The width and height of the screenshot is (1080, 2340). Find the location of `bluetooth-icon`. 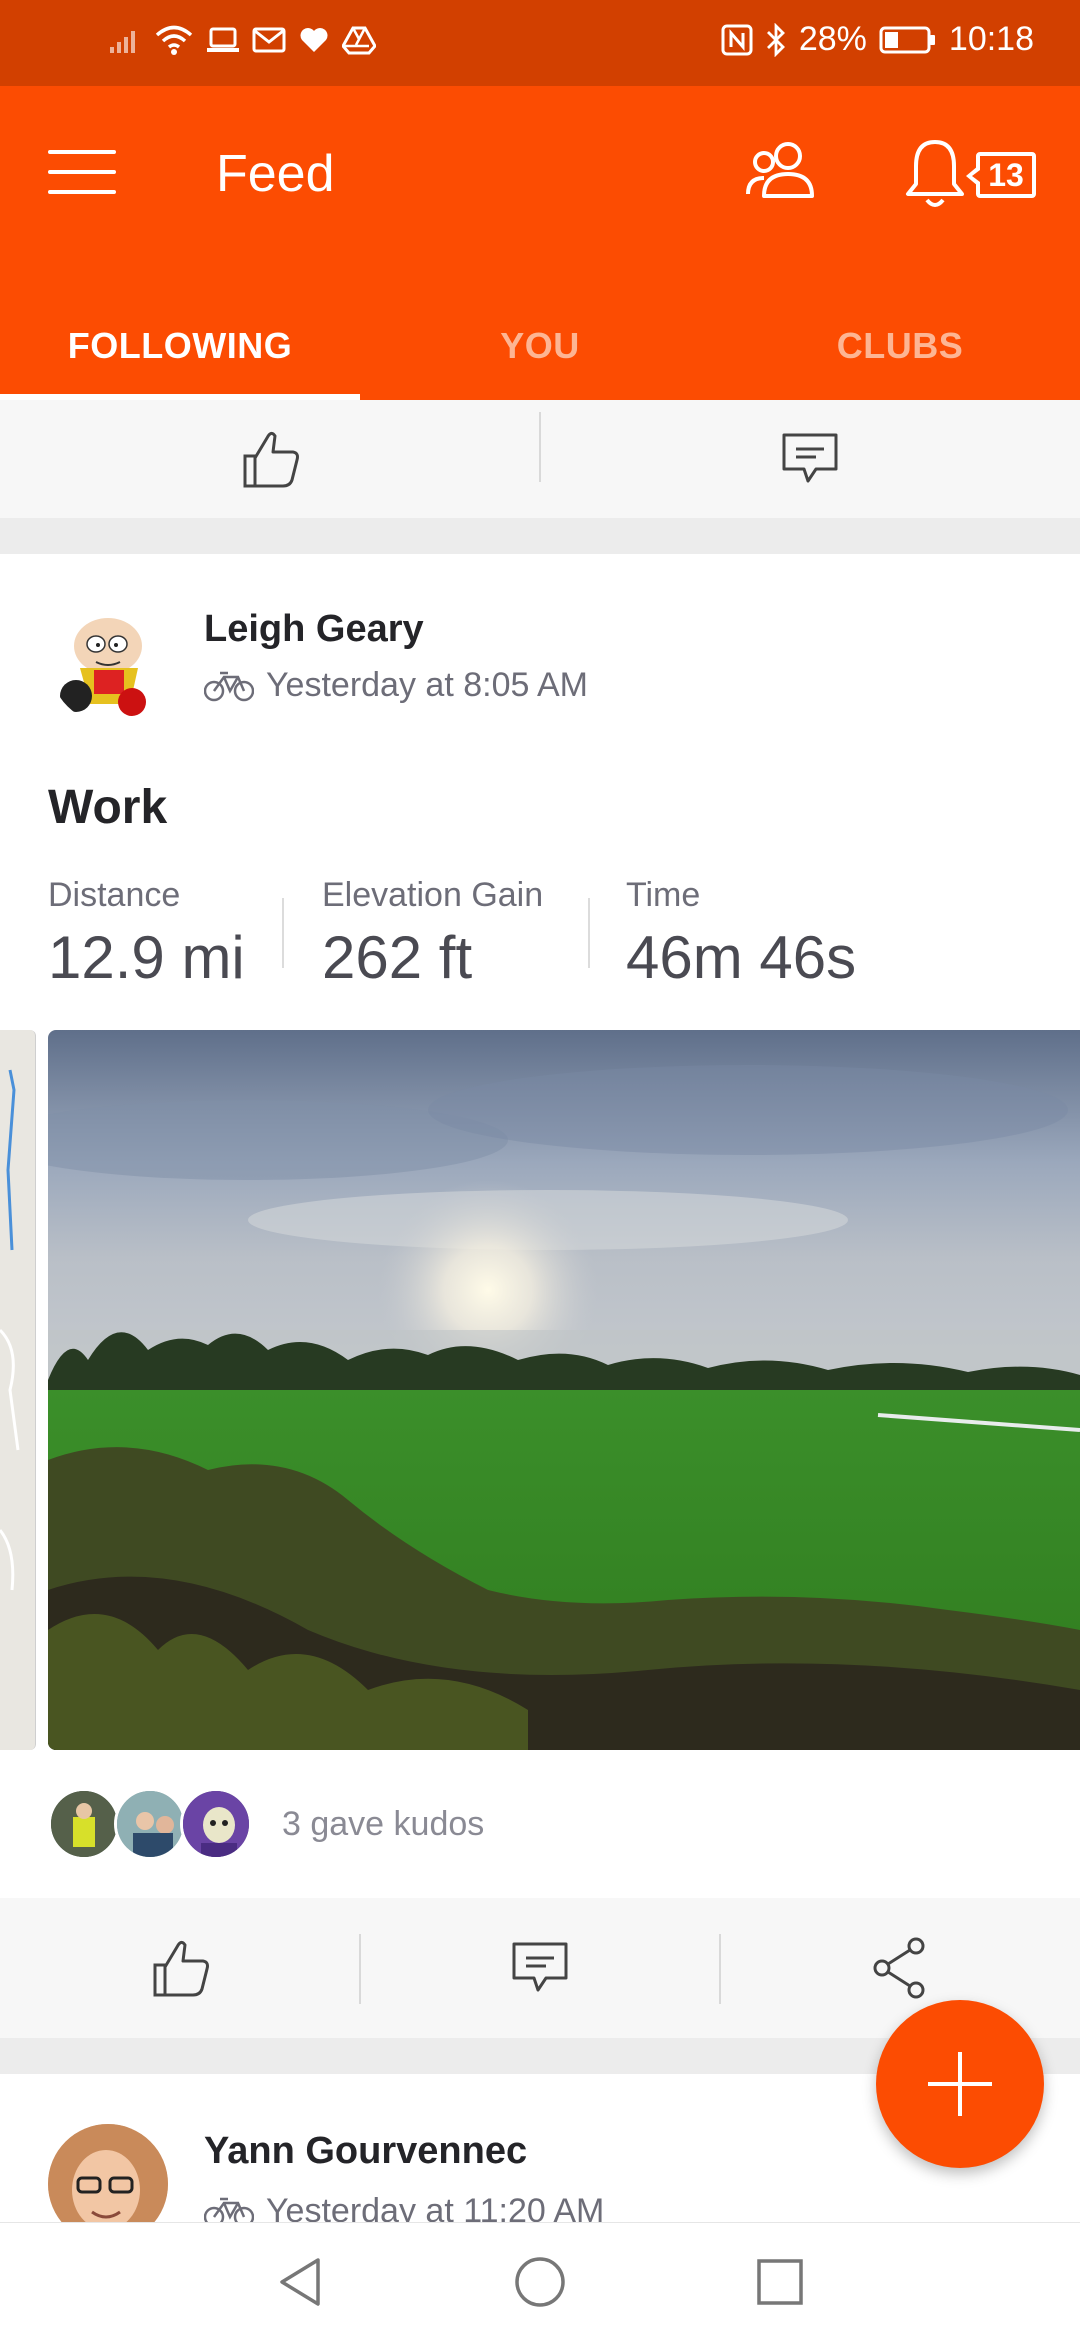

bluetooth-icon is located at coordinates (775, 39).